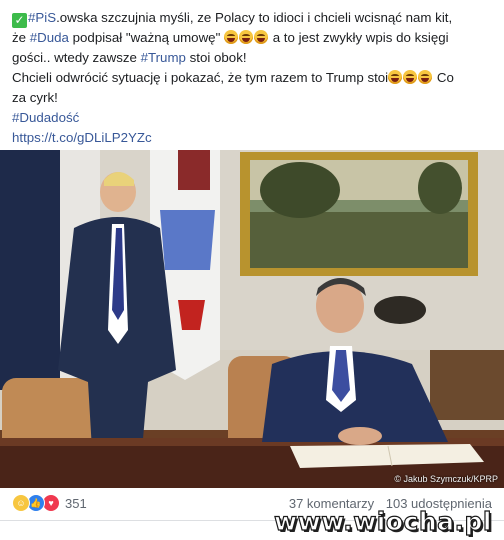  What do you see at coordinates (19, 20) in the screenshot?
I see `check-icon: ✓` at bounding box center [19, 20].